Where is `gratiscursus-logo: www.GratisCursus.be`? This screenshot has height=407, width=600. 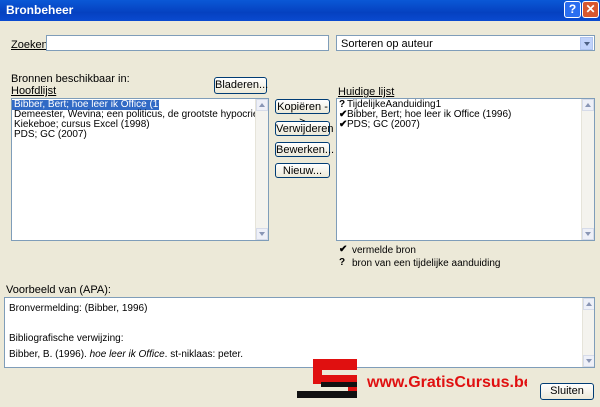
gratiscursus-logo: www.GratisCursus.be is located at coordinates (412, 378).